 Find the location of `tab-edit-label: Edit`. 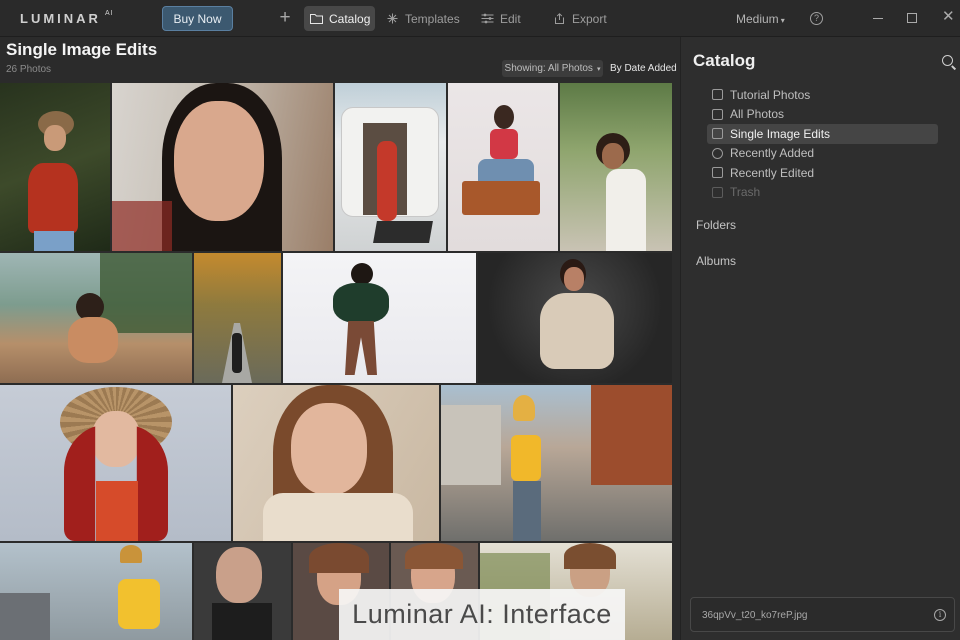

tab-edit-label: Edit is located at coordinates (510, 18).